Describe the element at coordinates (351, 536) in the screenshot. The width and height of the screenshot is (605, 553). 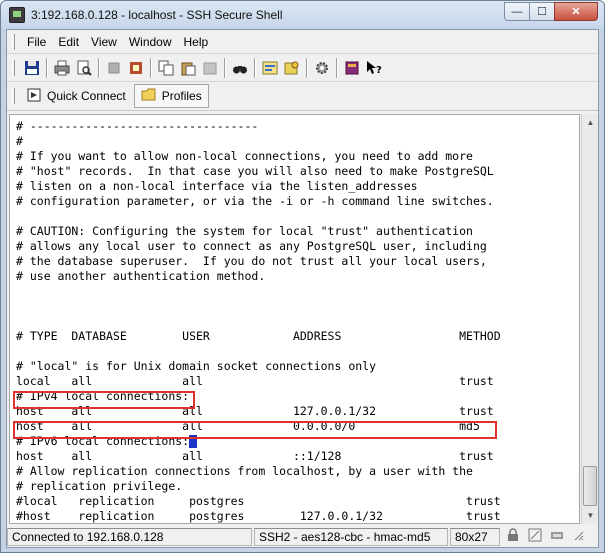
I see `status-cipher: SSH2 - aes128-cbc - hmac-md5` at that location.